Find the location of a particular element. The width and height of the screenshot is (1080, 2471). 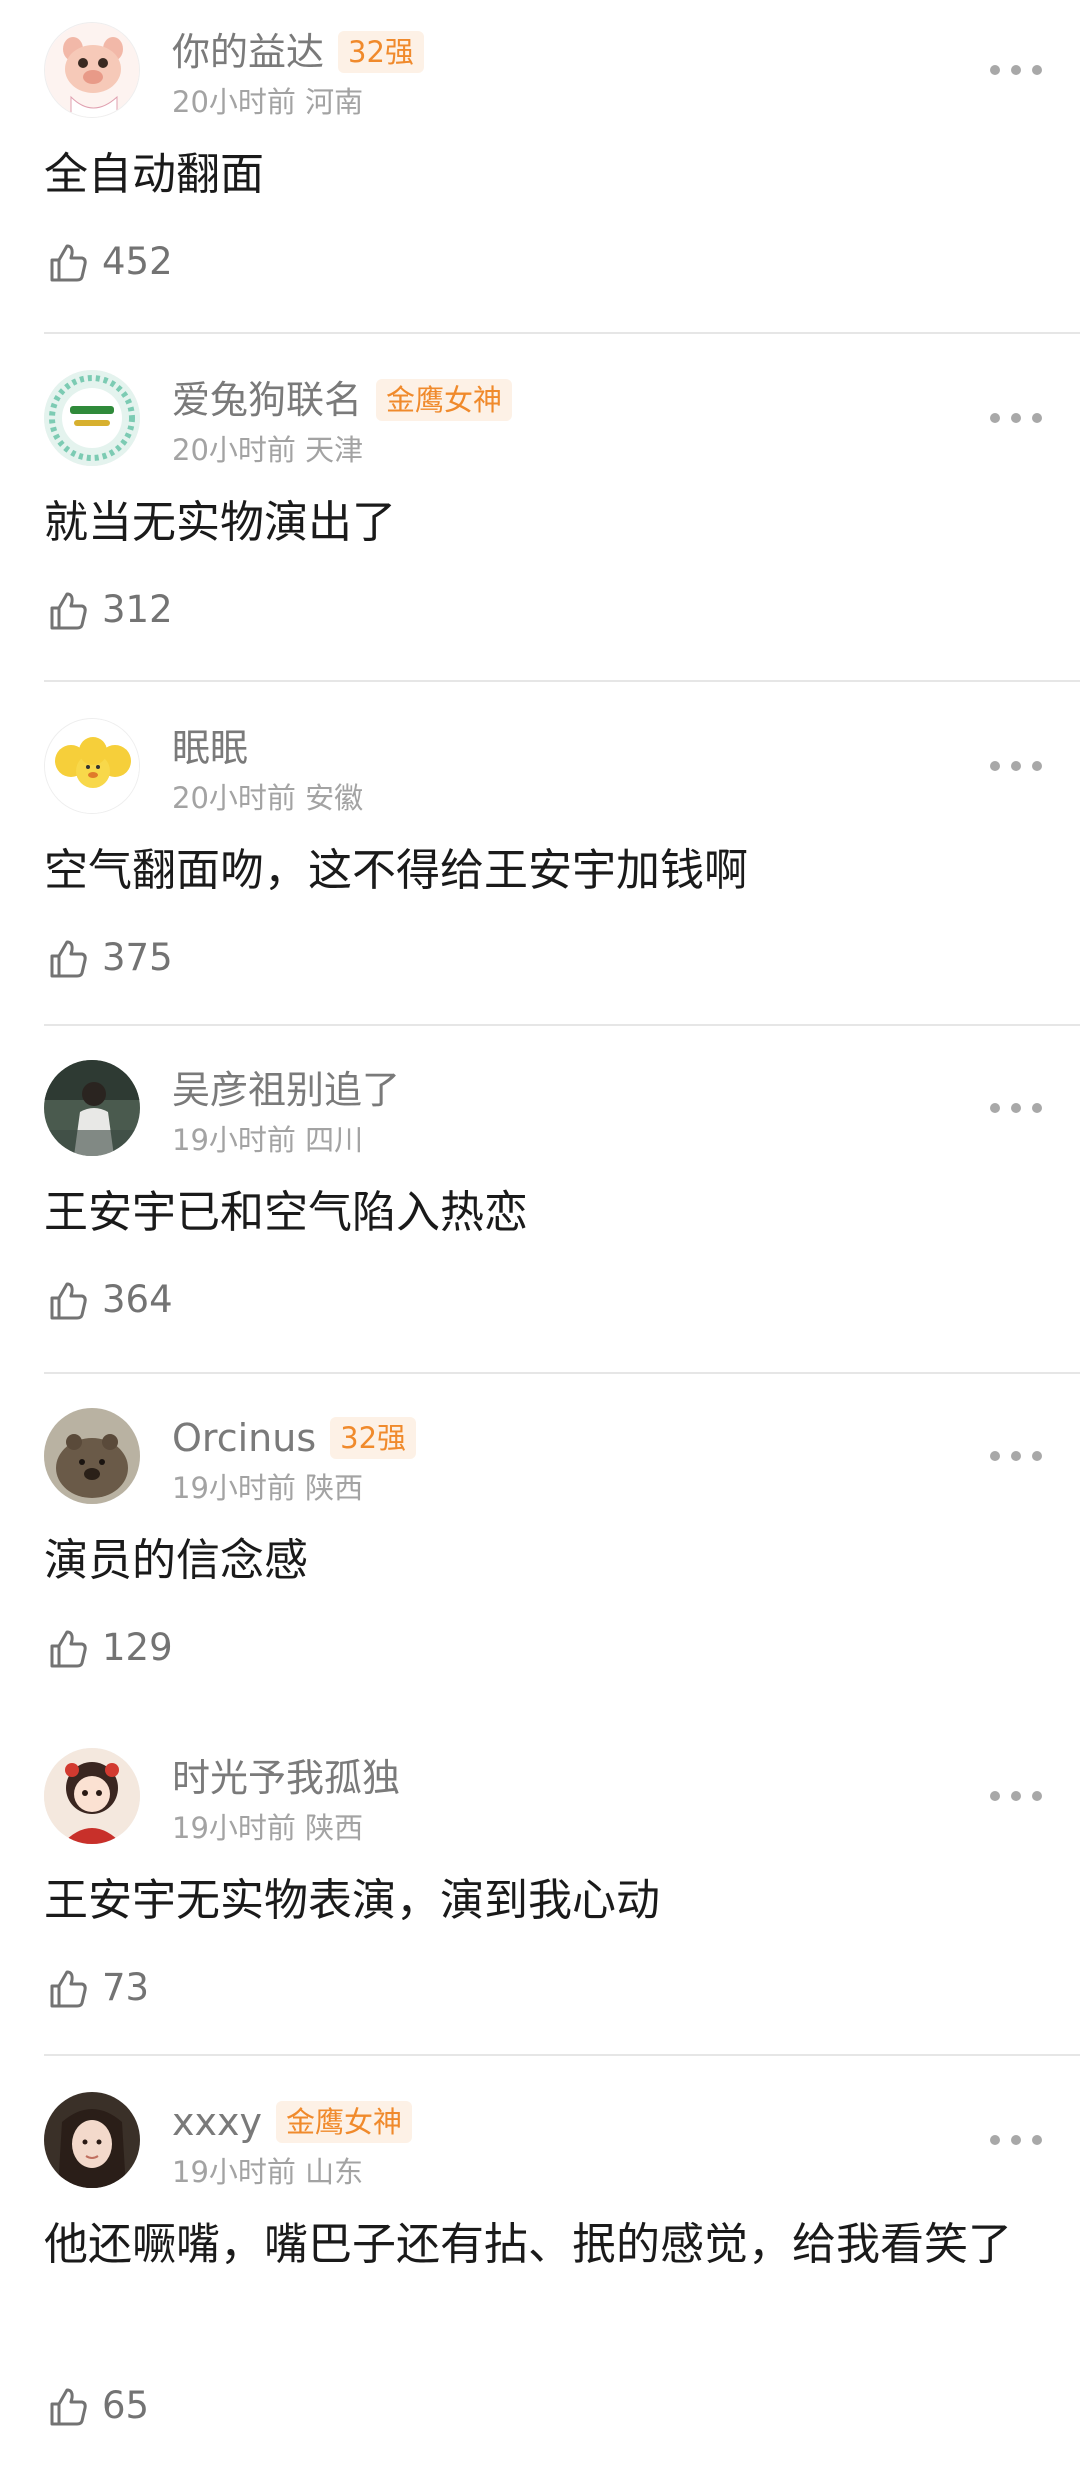

username: 吴彦祖别追了 is located at coordinates (286, 1090).